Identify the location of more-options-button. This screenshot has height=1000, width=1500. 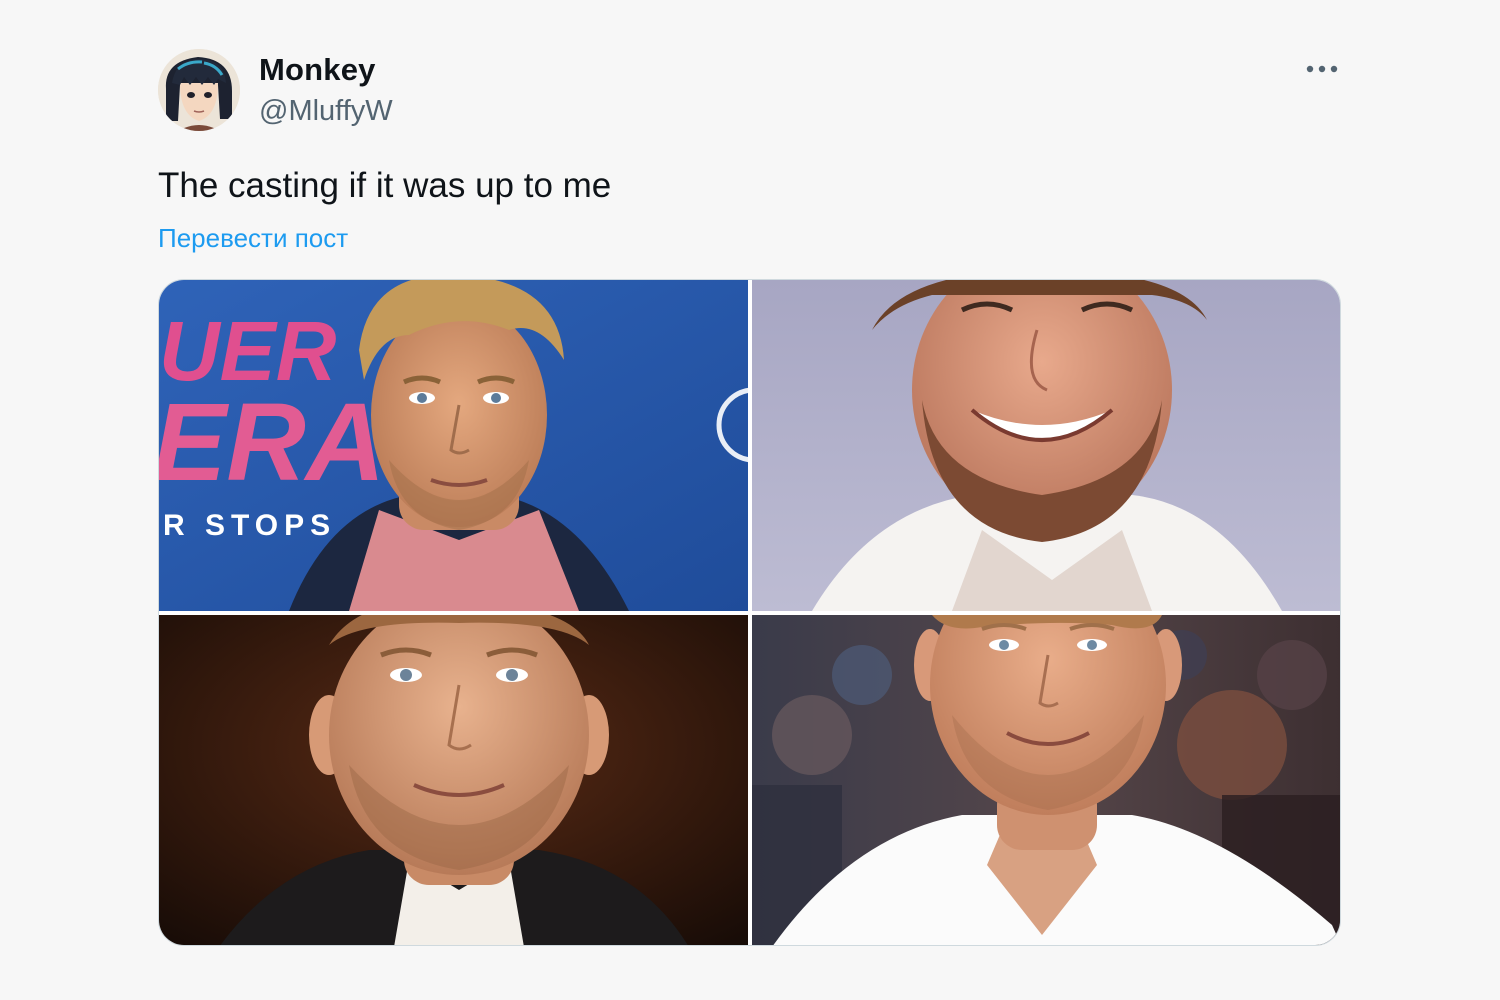
(1322, 69).